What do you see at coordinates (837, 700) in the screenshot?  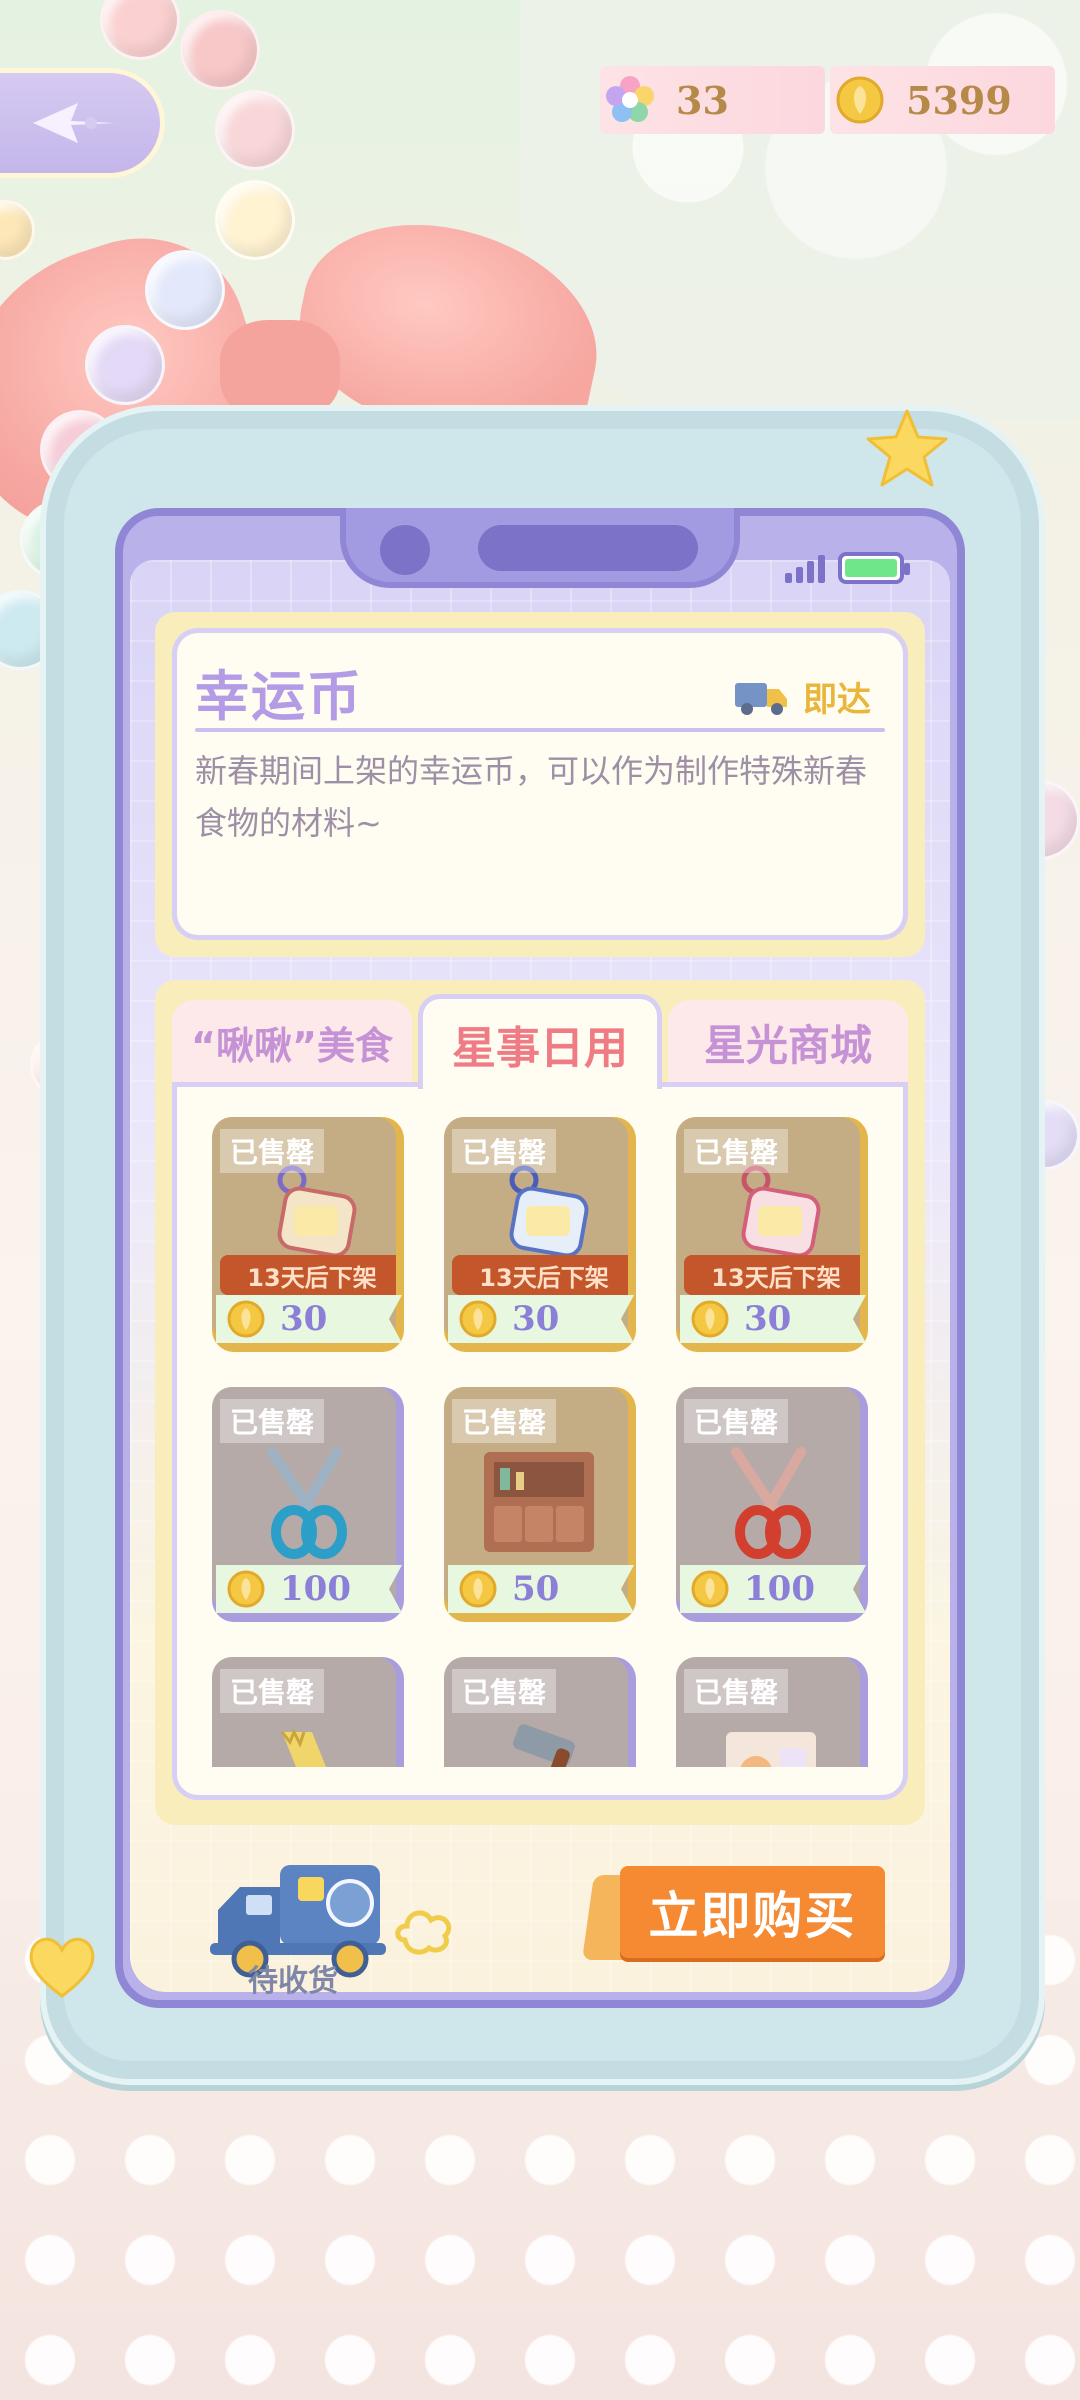 I see `delivery-label: 即达` at bounding box center [837, 700].